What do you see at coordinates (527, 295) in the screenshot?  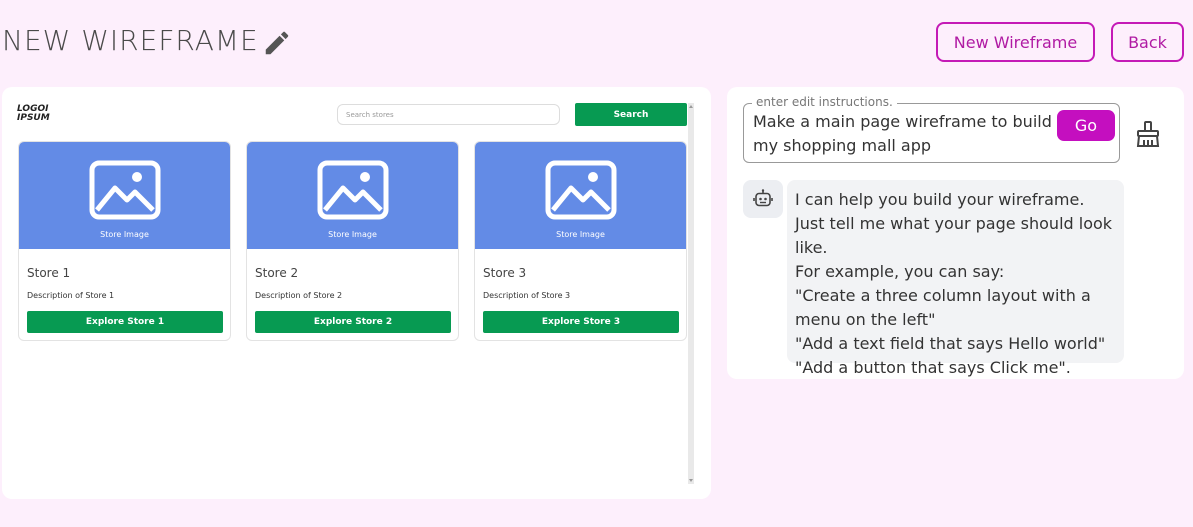 I see `store-description: Description of Store 3` at bounding box center [527, 295].